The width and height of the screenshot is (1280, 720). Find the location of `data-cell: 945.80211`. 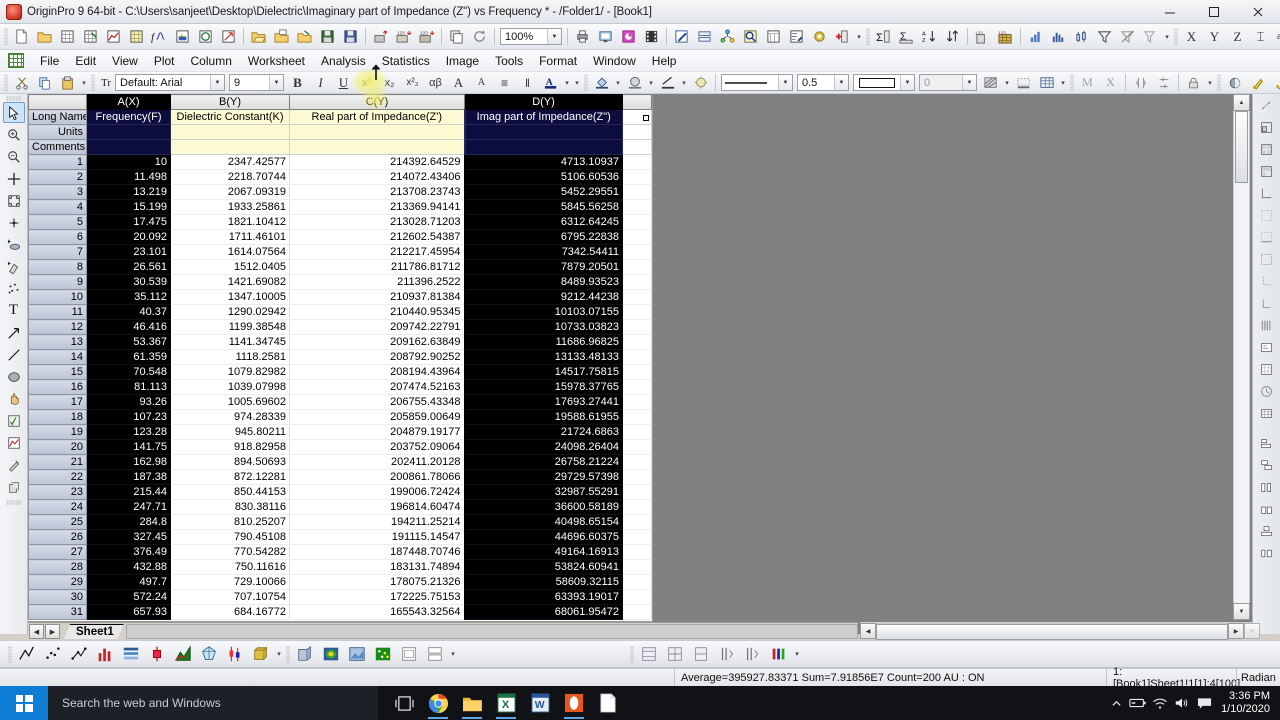

data-cell: 945.80211 is located at coordinates (230, 432).